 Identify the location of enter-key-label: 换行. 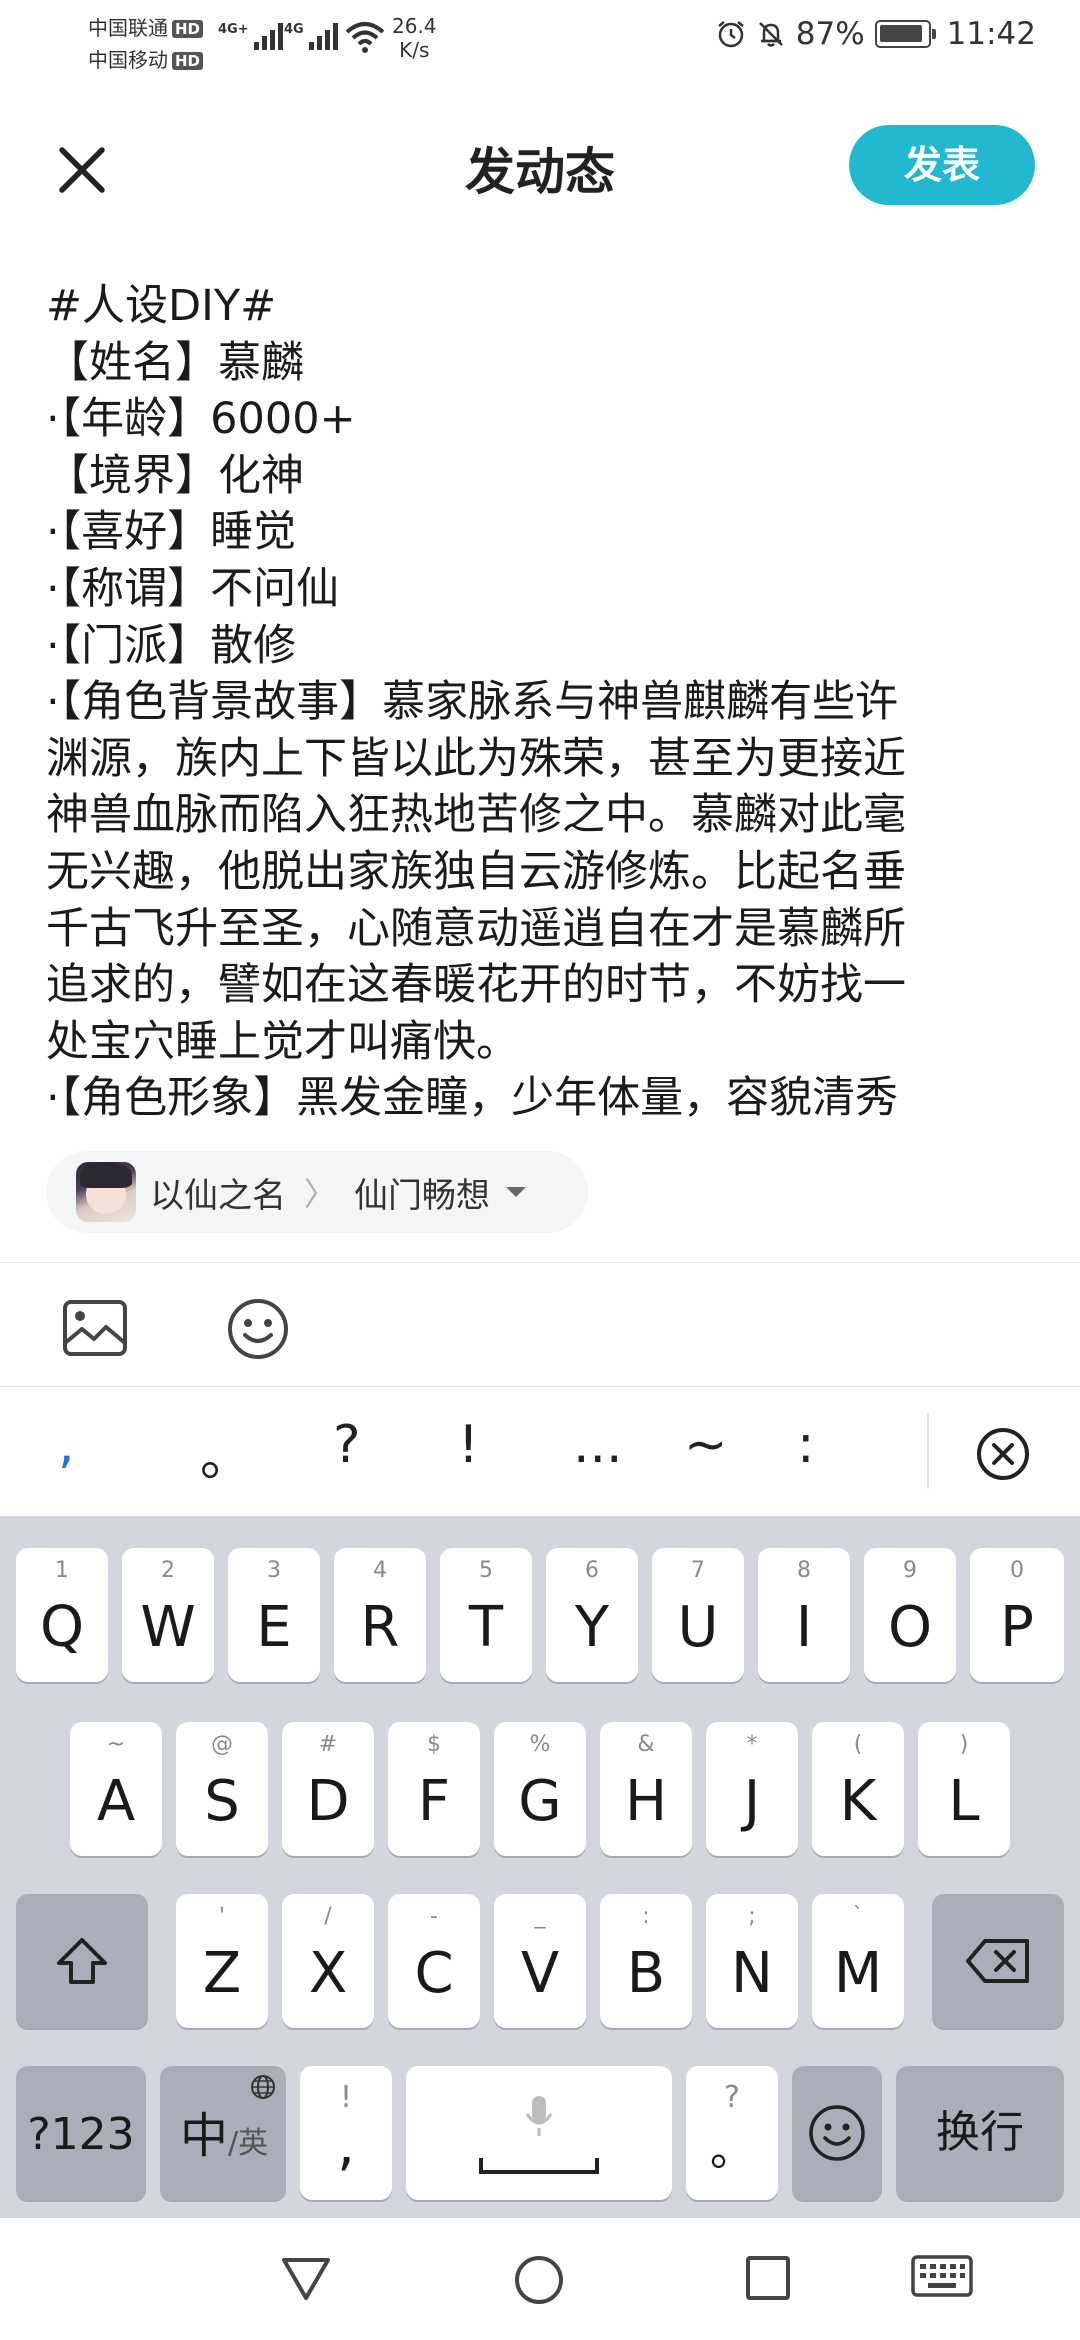
(980, 2132).